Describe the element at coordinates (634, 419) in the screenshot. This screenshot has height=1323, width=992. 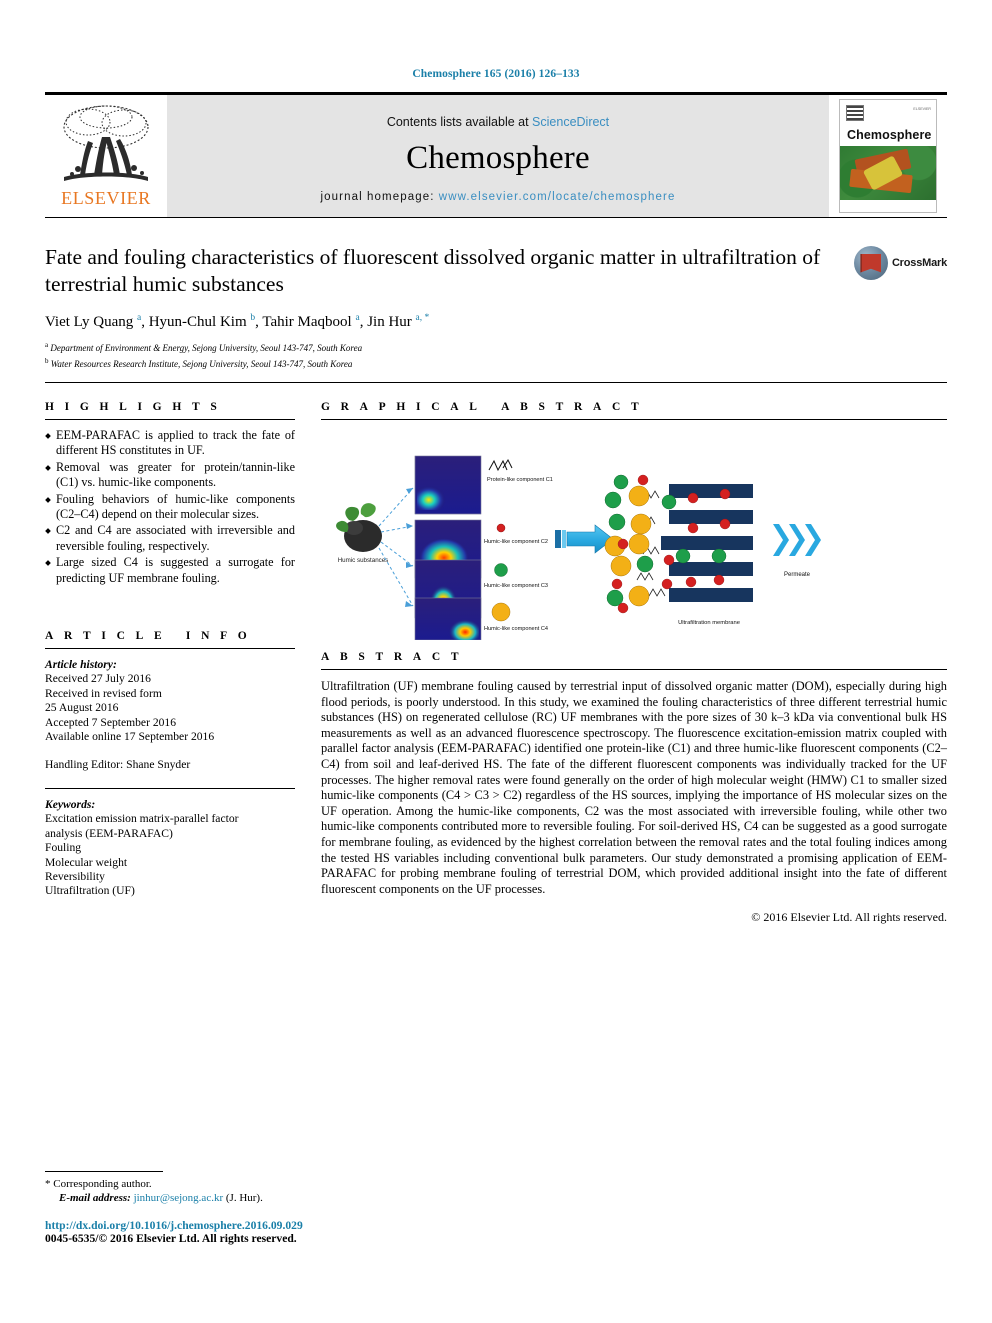
I see `graphical-abstract-divider` at that location.